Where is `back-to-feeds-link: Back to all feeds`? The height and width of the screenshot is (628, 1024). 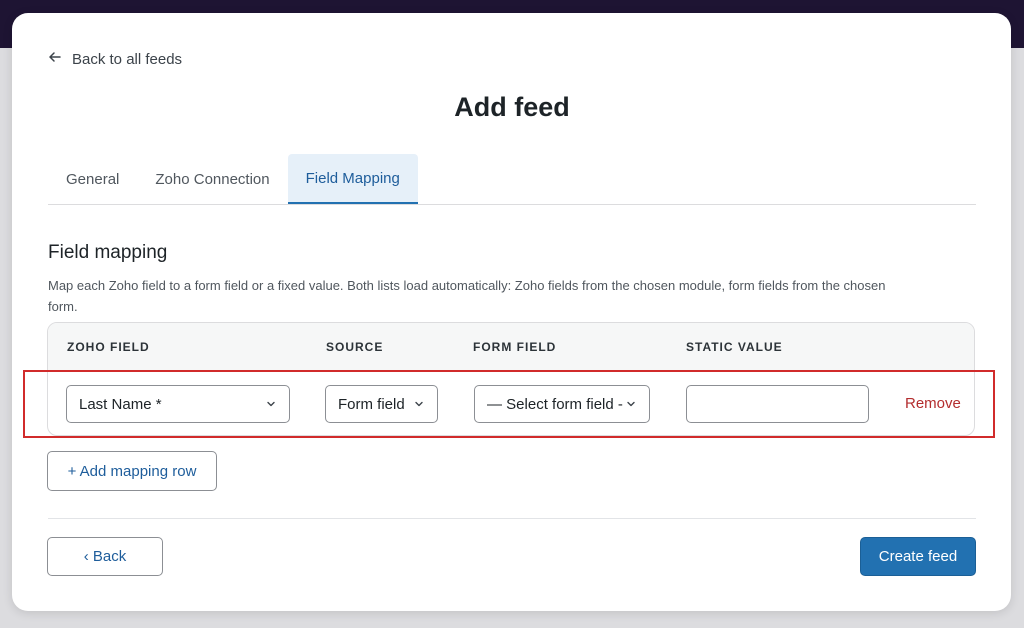 back-to-feeds-link: Back to all feeds is located at coordinates (115, 59).